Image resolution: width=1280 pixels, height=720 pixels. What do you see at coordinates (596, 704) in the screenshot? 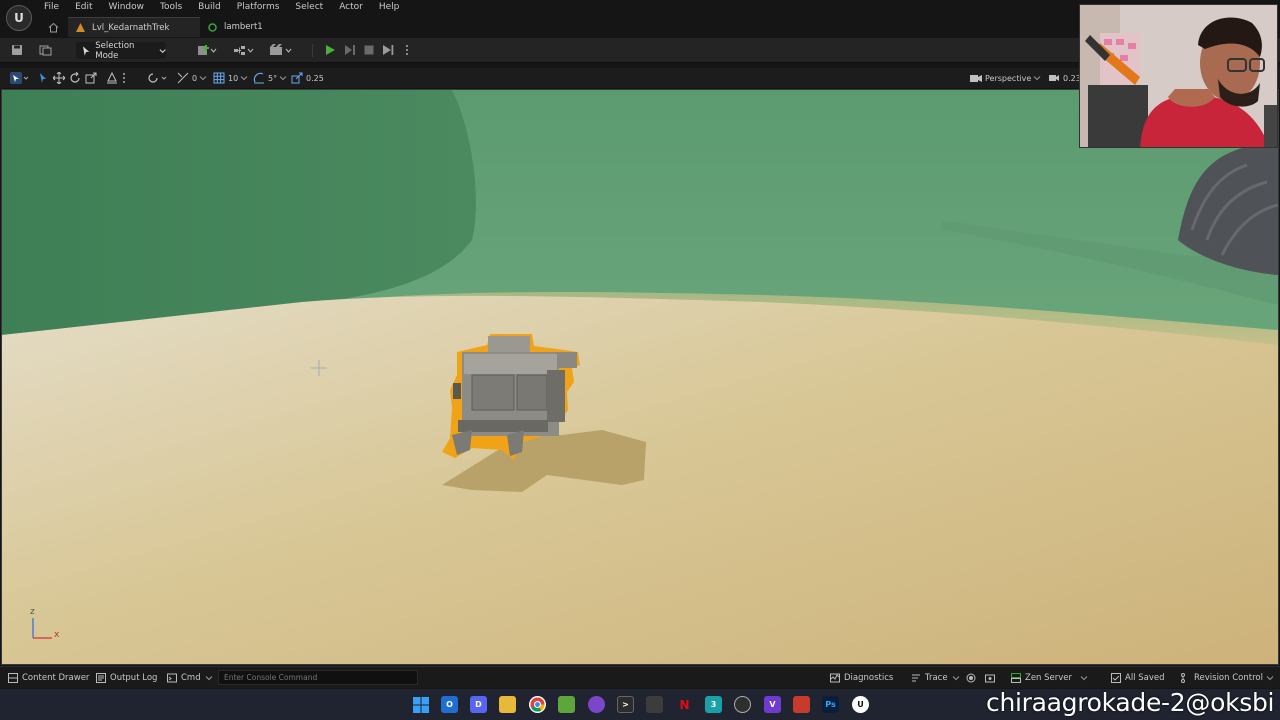
I see `github-icon` at bounding box center [596, 704].